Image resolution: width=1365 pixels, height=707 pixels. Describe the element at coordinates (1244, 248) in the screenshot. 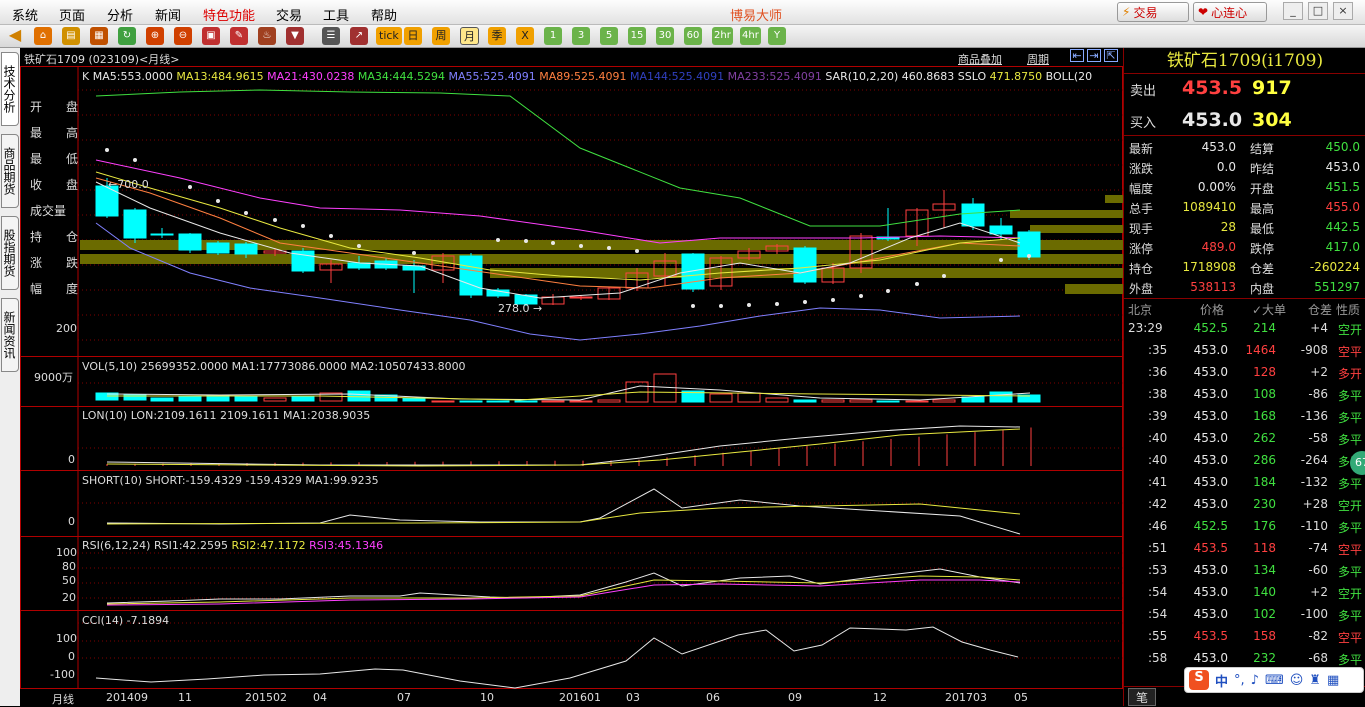

I see `quote-row: 涨停 489.0 跌停 417.0` at that location.